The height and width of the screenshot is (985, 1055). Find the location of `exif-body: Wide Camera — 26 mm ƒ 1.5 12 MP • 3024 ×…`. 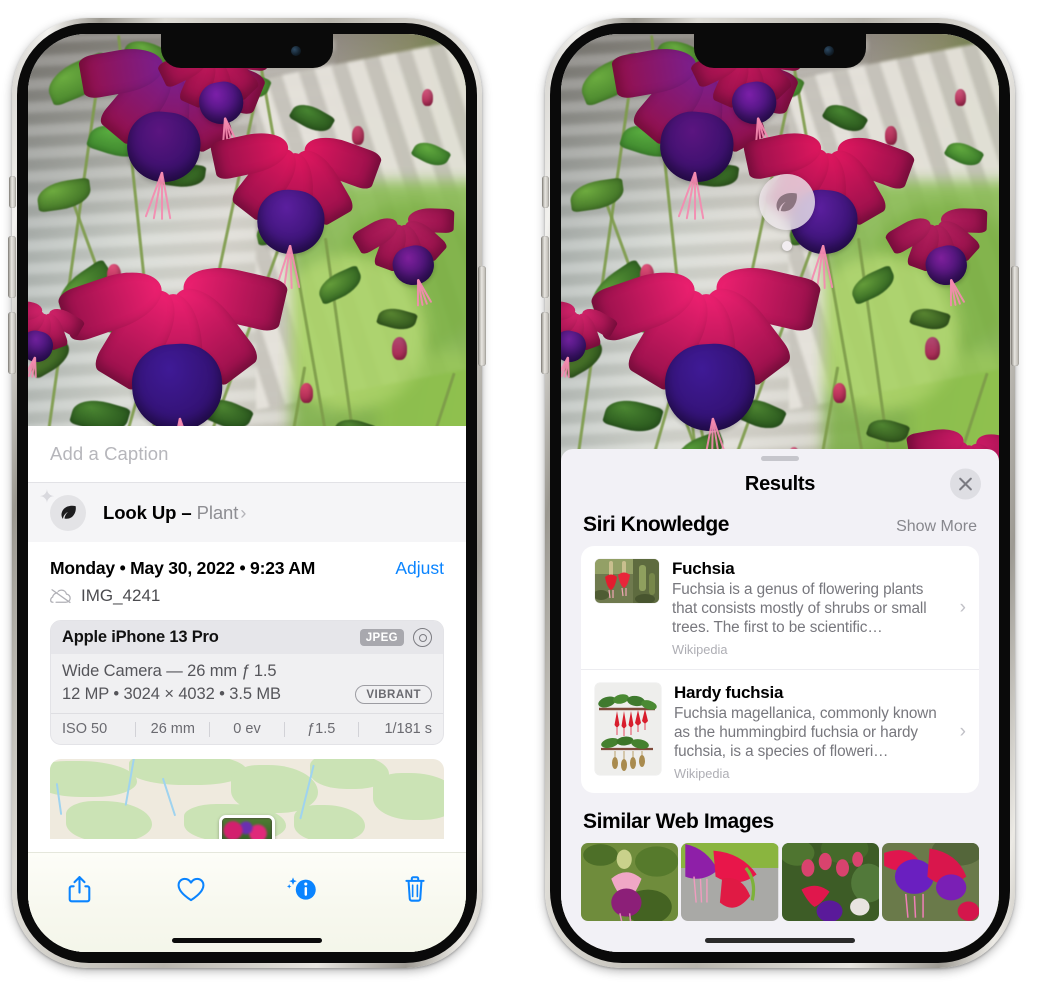

exif-body: Wide Camera — 26 mm ƒ 1.5 12 MP • 3024 ×… is located at coordinates (247, 683).